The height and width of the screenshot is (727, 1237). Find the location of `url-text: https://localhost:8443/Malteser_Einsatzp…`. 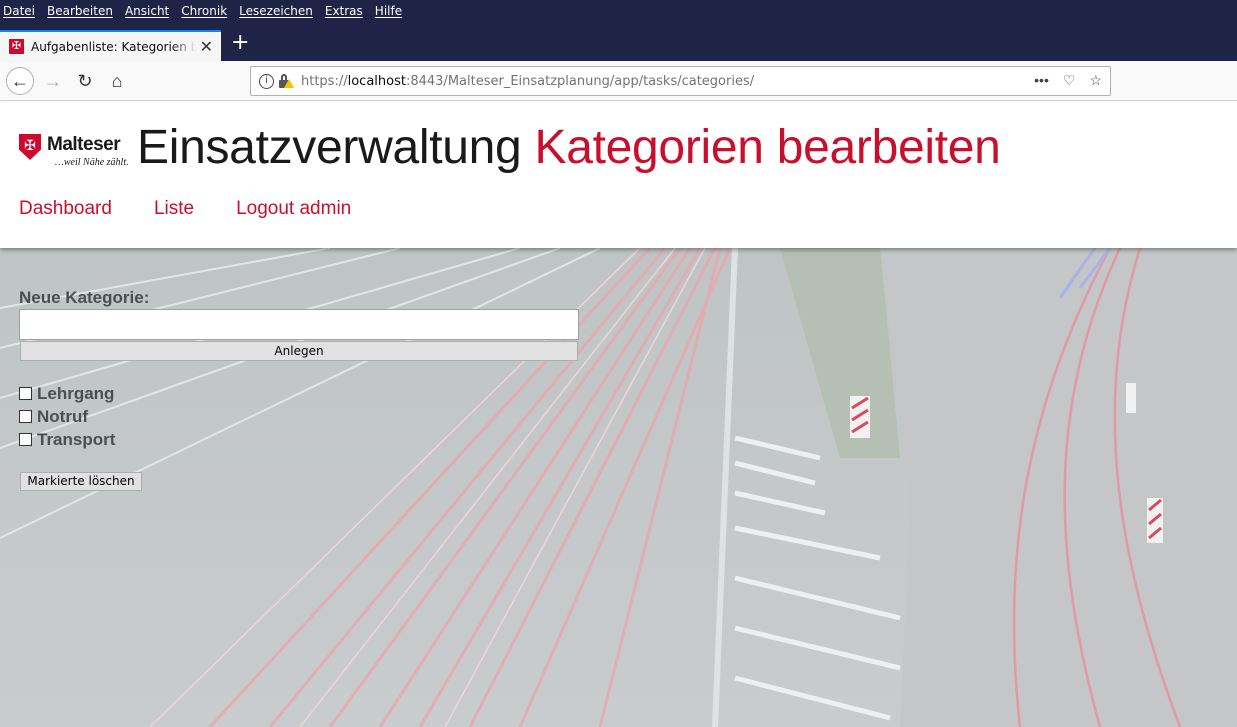

url-text: https://localhost:8443/Malteser_Einsatzp… is located at coordinates (527, 81).